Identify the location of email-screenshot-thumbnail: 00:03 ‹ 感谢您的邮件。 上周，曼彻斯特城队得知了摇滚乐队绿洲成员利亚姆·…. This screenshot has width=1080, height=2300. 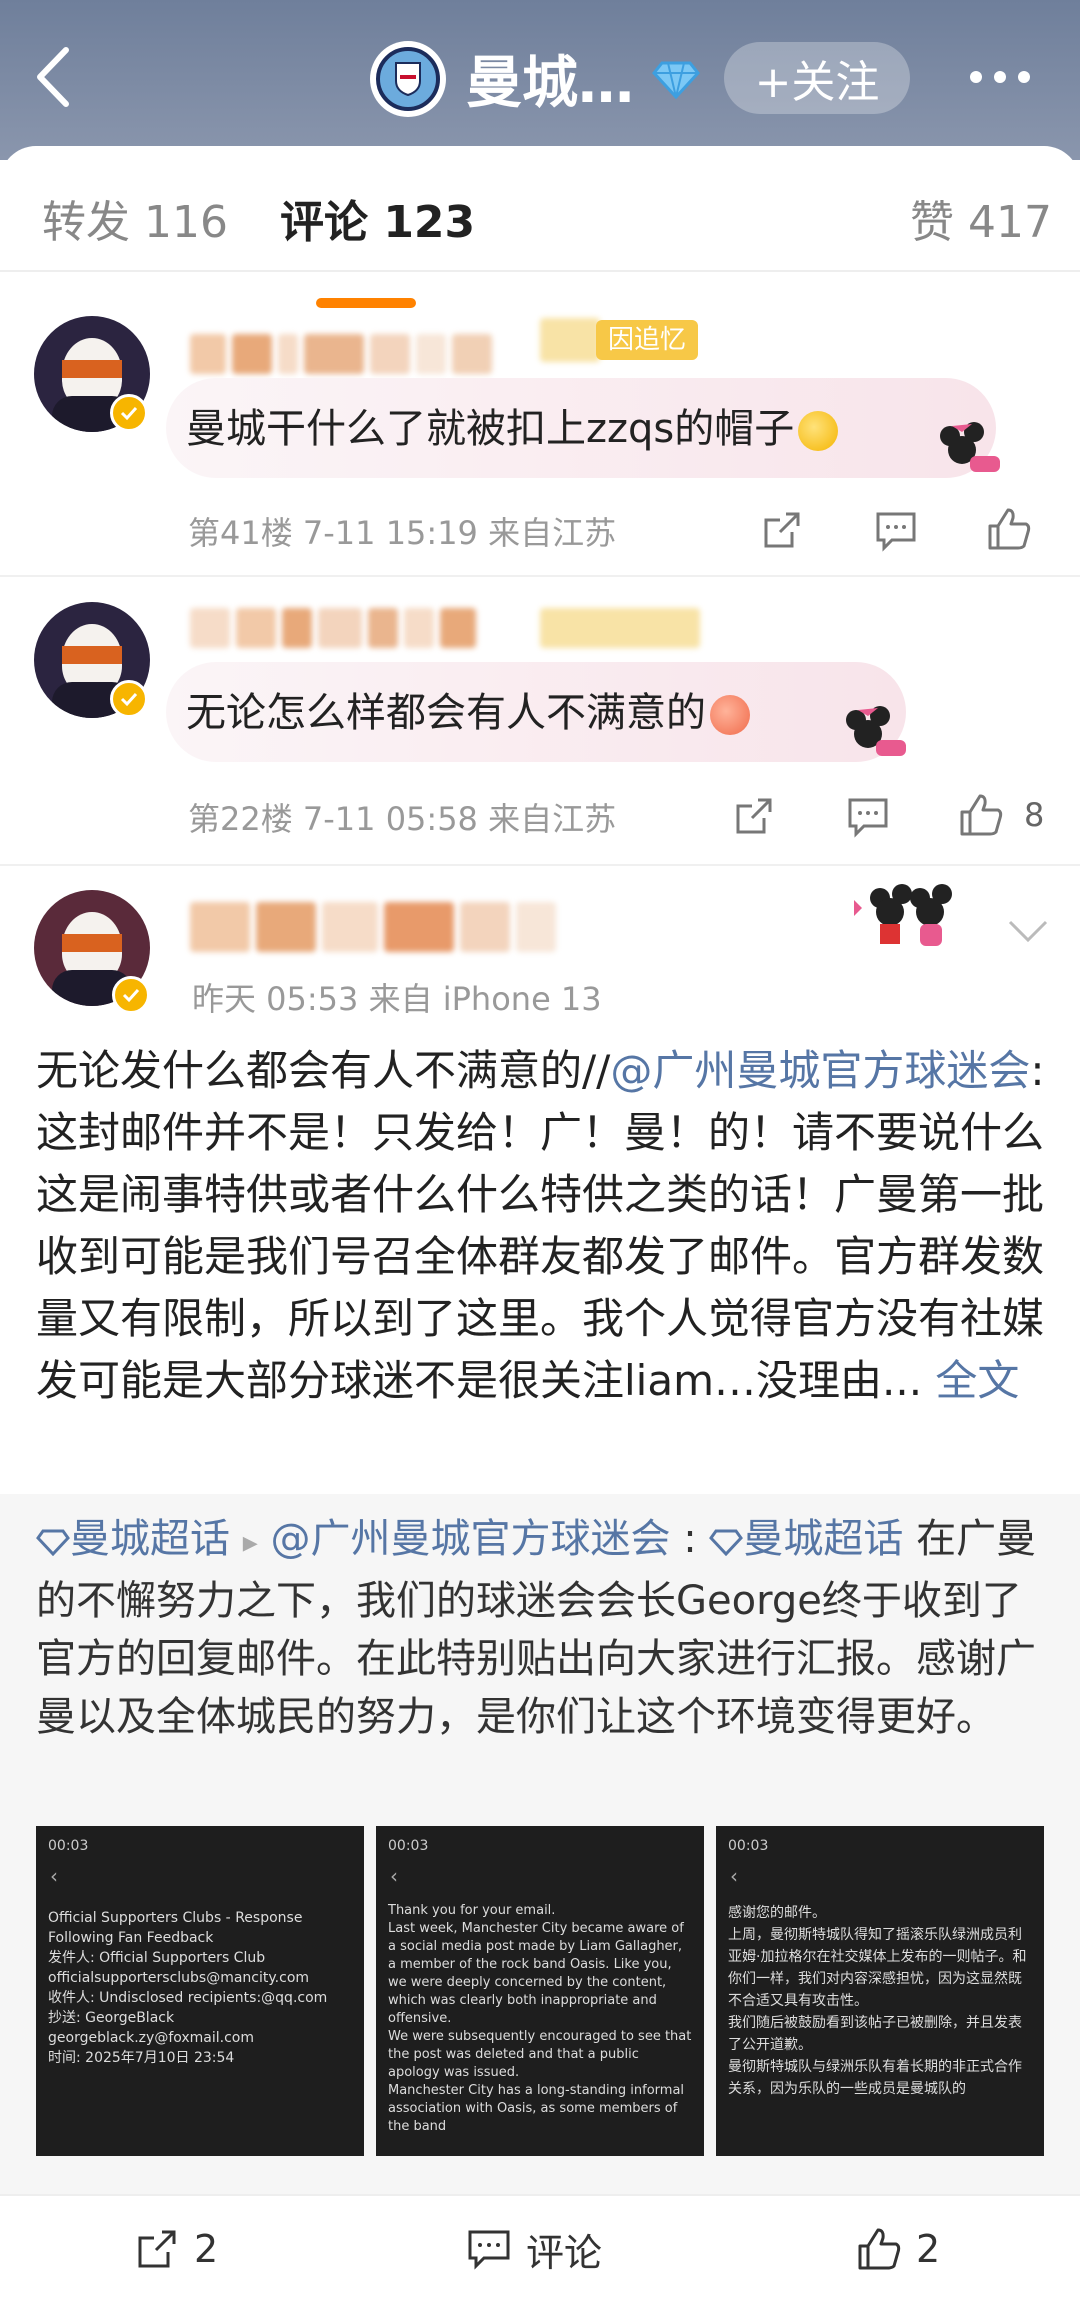
(880, 1991).